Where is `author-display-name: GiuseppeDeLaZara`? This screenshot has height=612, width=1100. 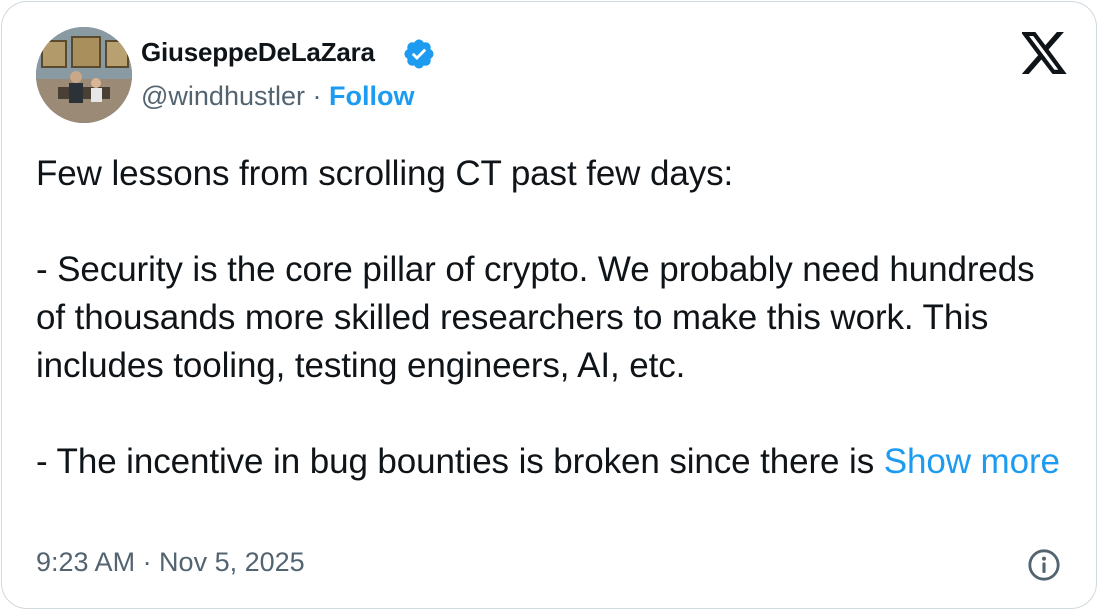
author-display-name: GiuseppeDeLaZara is located at coordinates (258, 52).